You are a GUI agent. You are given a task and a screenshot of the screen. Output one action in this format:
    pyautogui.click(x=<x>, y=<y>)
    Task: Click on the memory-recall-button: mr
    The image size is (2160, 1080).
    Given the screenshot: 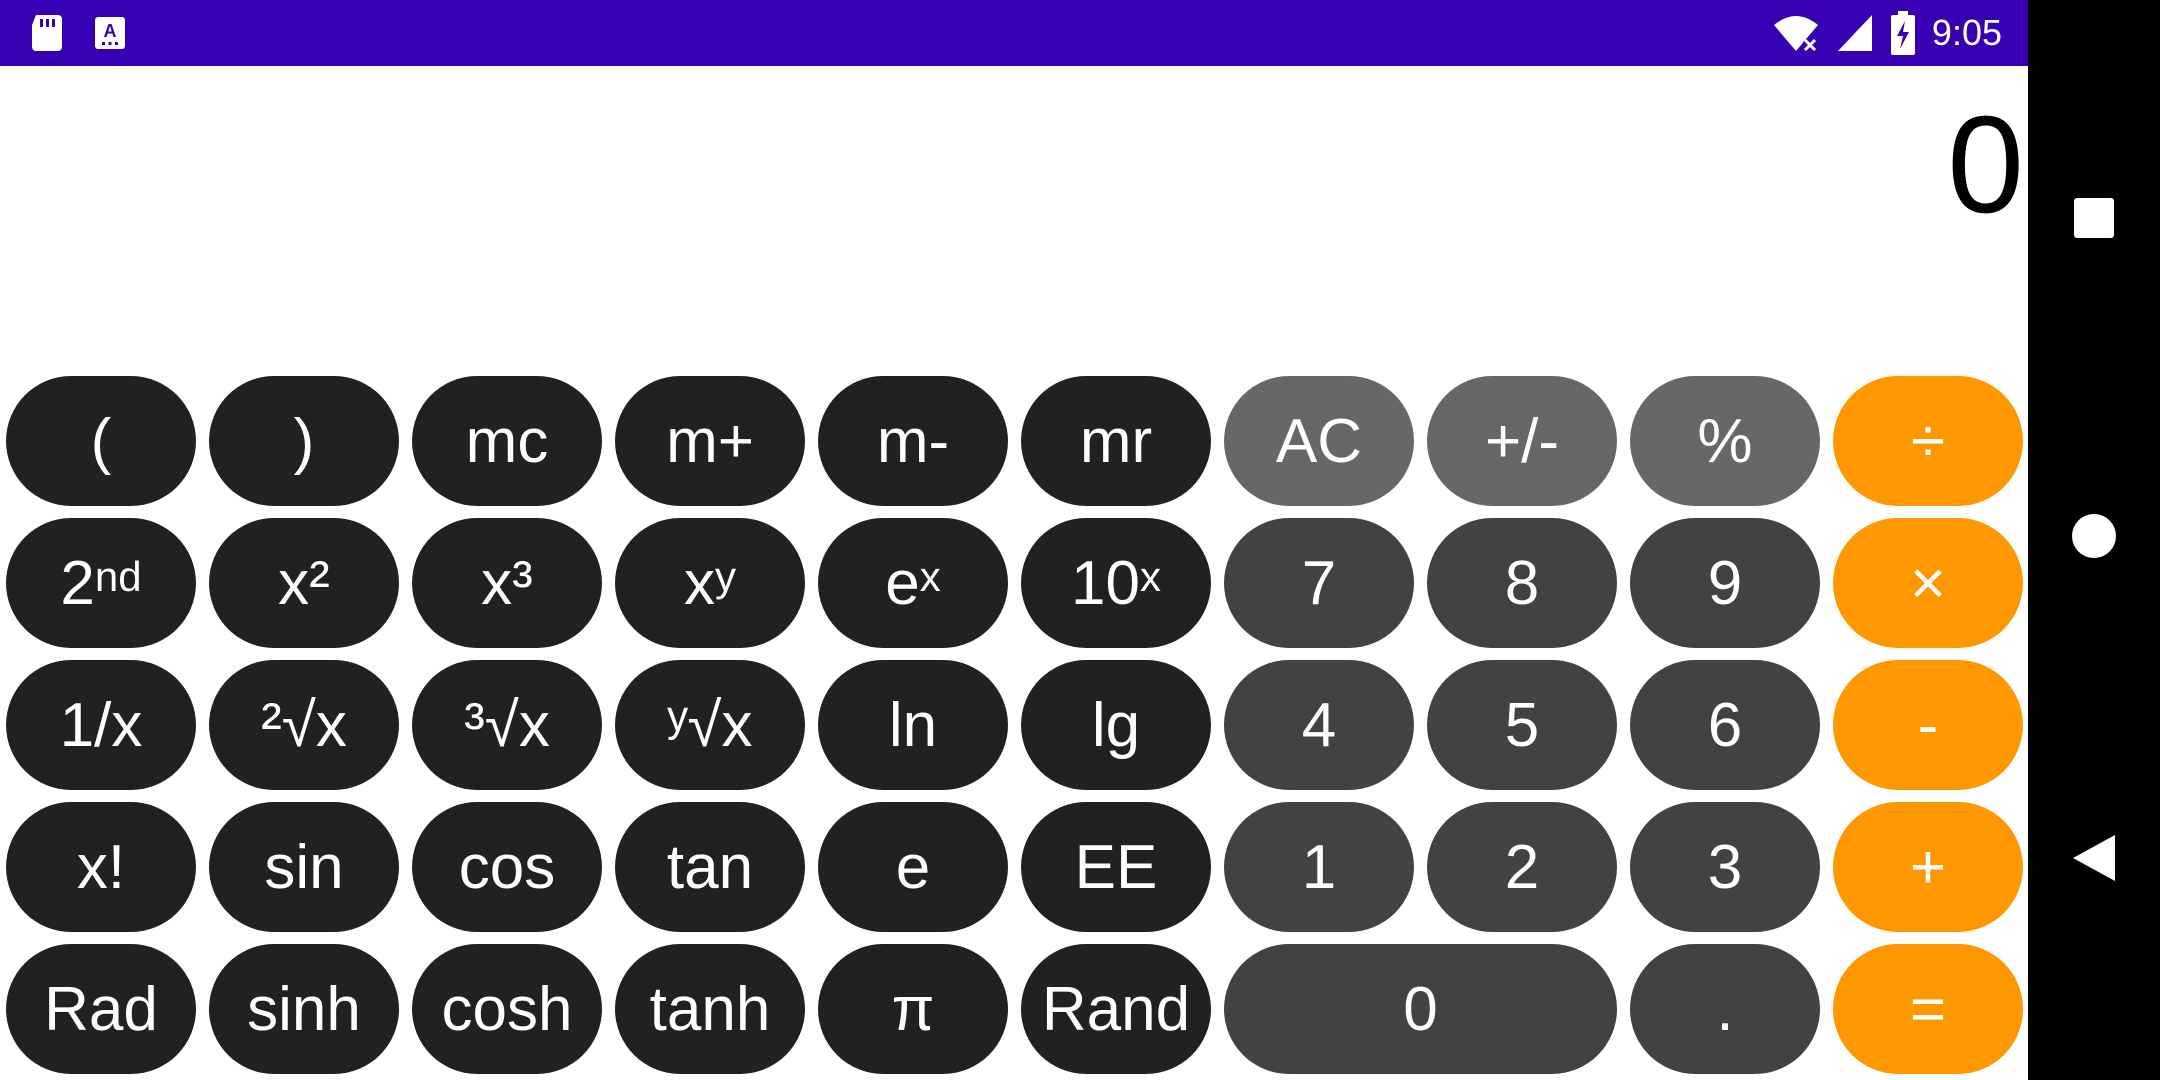 What is the action you would take?
    pyautogui.click(x=1116, y=441)
    